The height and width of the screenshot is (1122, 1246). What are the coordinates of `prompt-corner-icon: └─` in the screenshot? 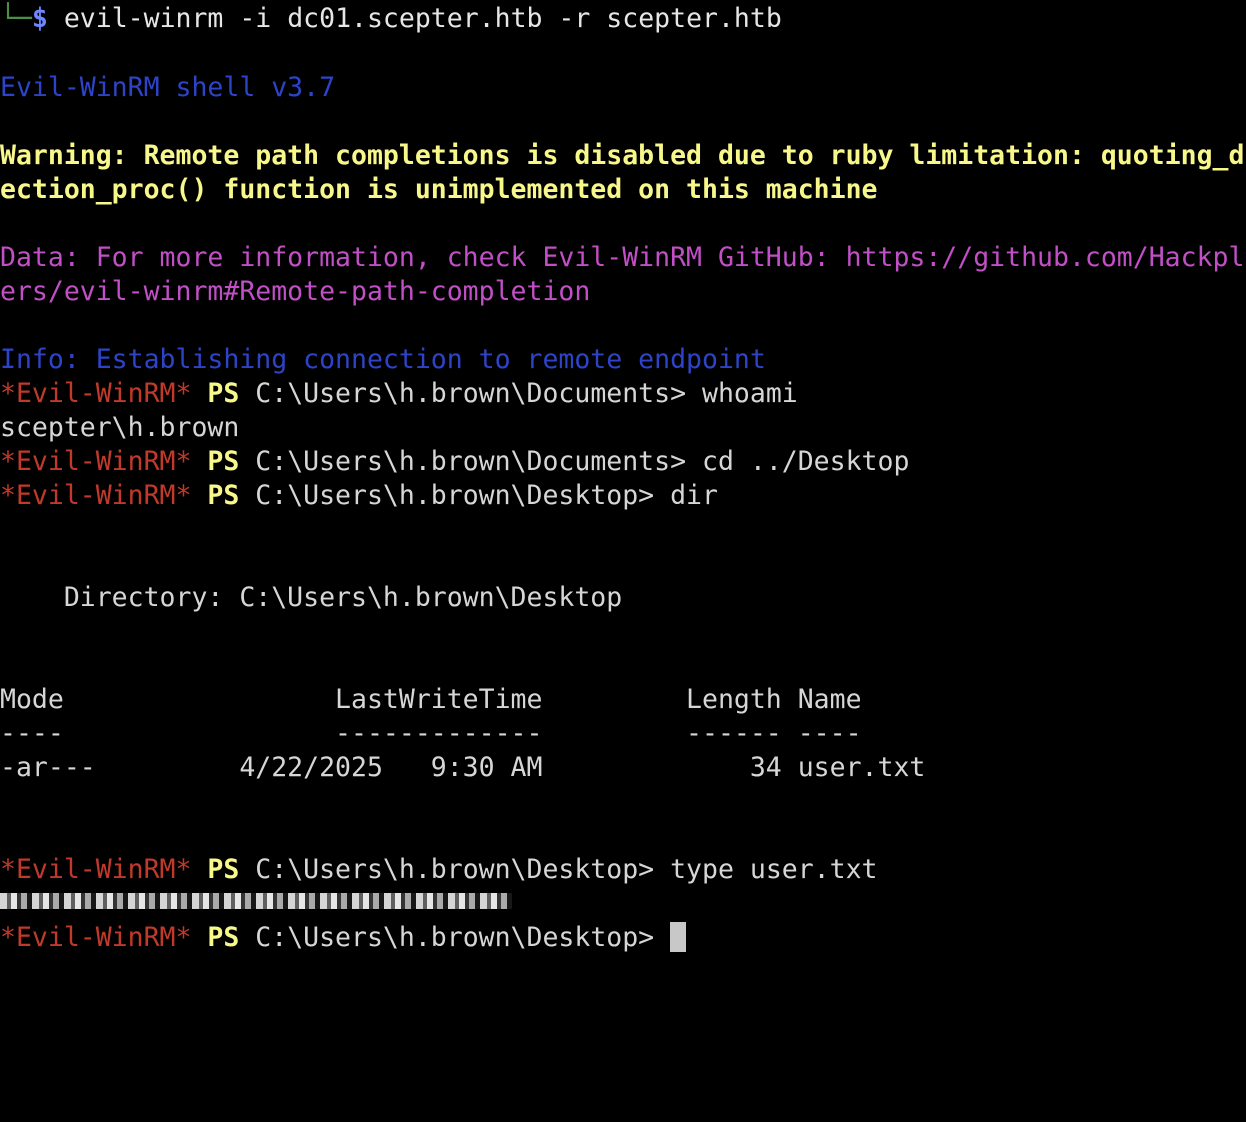 It's located at (16, 18).